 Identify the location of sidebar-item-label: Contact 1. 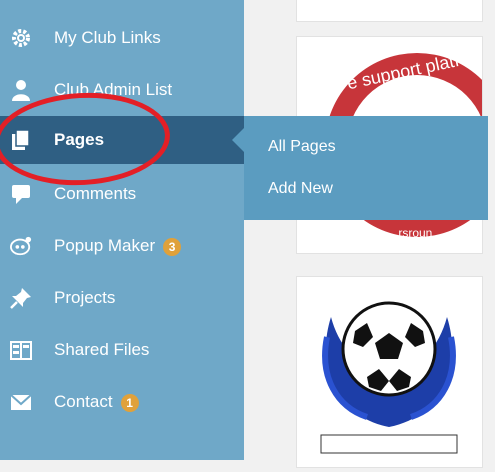
(96, 402).